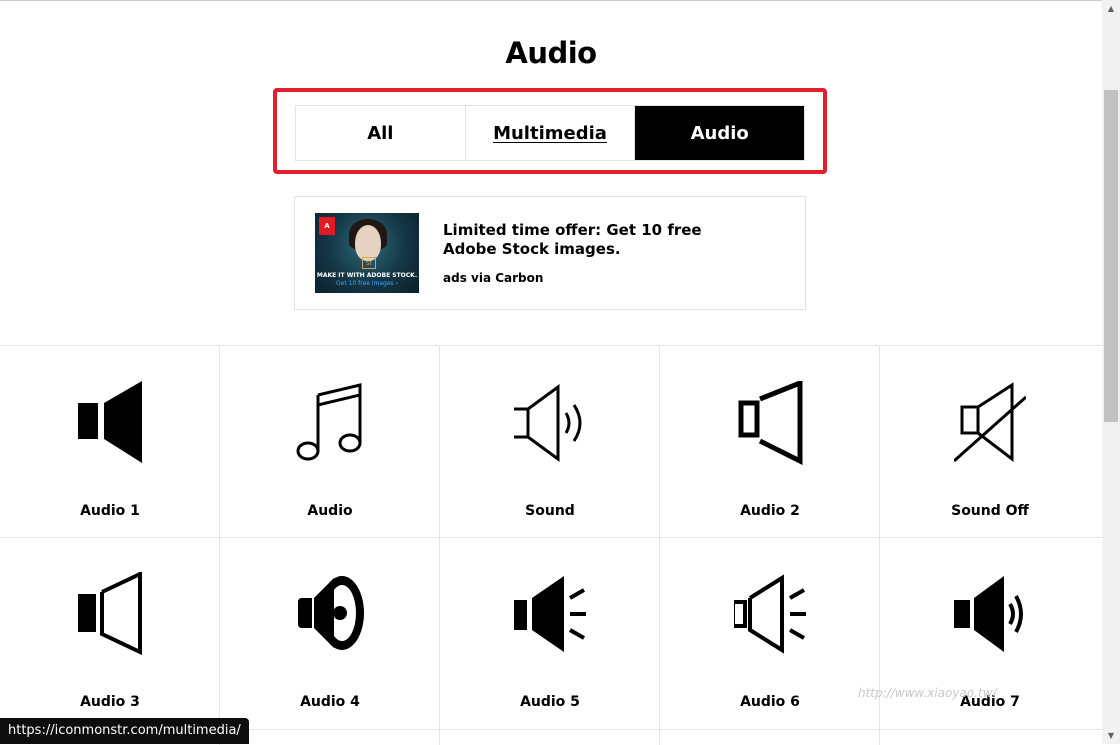 The height and width of the screenshot is (745, 1120). Describe the element at coordinates (988, 614) in the screenshot. I see `speaker-filled-waves-icon` at that location.